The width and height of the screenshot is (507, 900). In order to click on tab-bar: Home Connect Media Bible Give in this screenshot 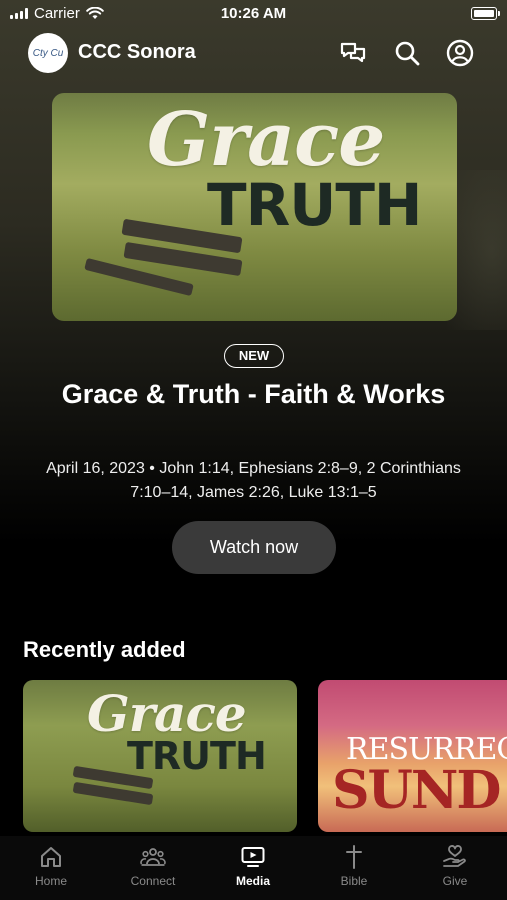, I will do `click(253, 868)`.